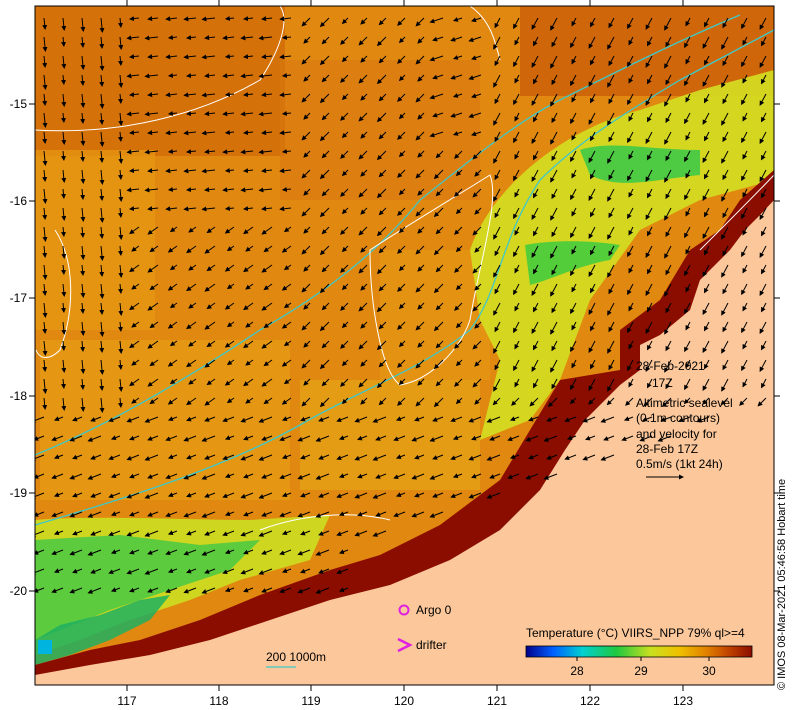  What do you see at coordinates (667, 449) in the screenshot?
I see `info-line4: 28-Feb 17Z` at bounding box center [667, 449].